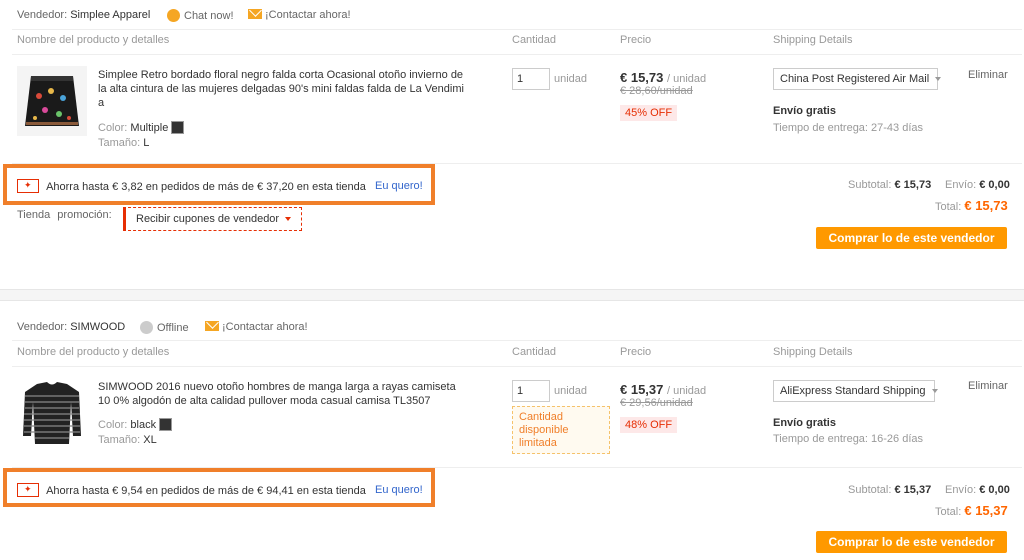 The height and width of the screenshot is (560, 1024). I want to click on delivery-time: Tiempo de entrega: 16-26 días, so click(848, 439).